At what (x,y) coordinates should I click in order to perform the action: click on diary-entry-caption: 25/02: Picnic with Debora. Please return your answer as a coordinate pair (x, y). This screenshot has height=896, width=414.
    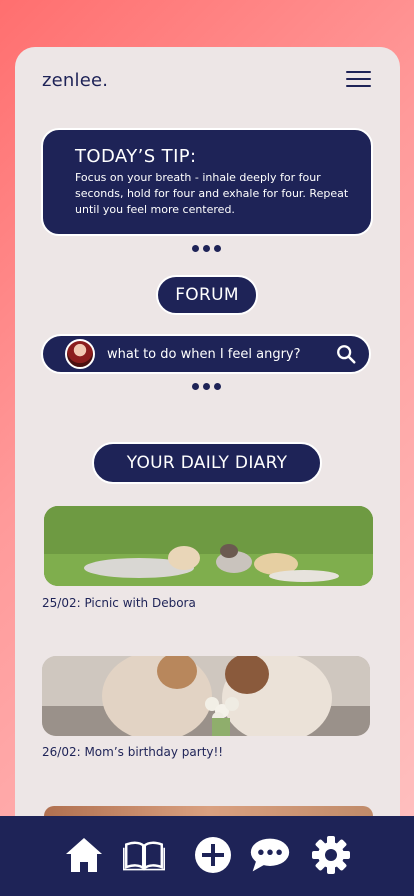
    Looking at the image, I should click on (119, 603).